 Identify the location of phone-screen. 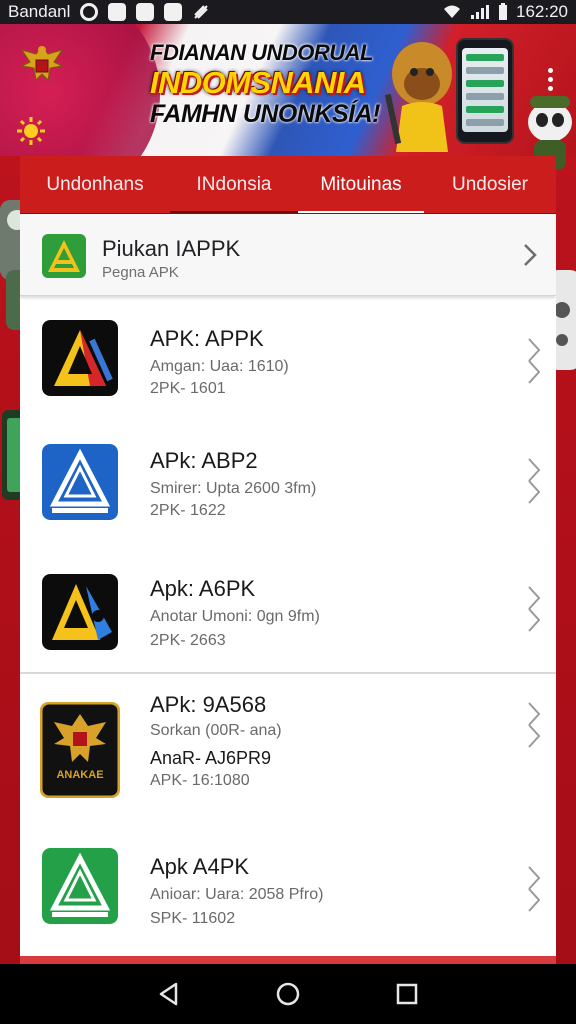
(485, 90).